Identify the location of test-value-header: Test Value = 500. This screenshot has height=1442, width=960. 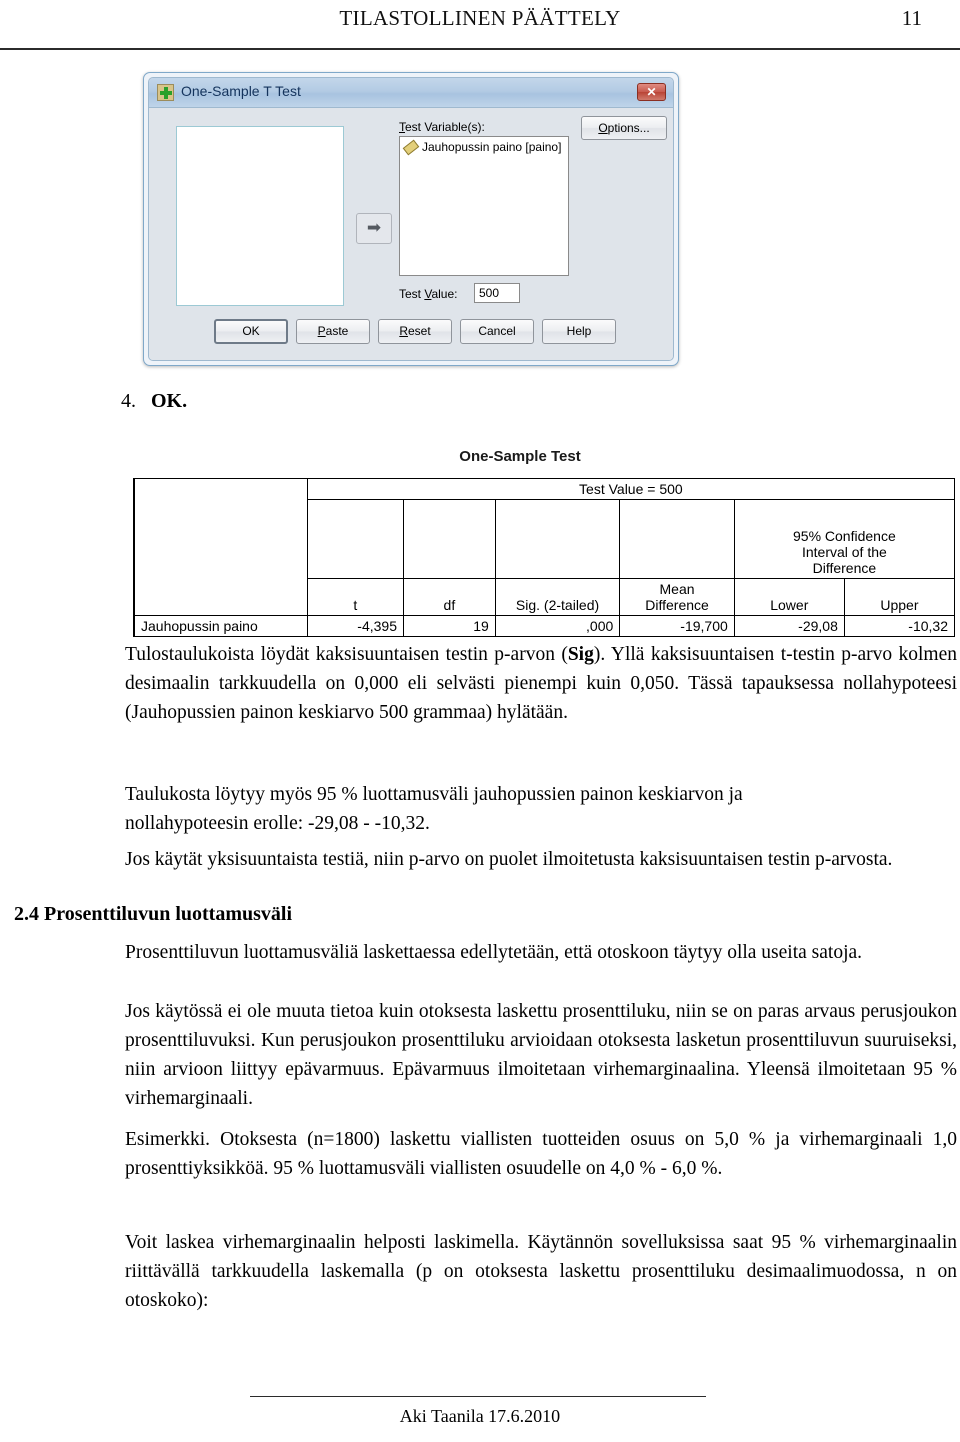
(631, 489).